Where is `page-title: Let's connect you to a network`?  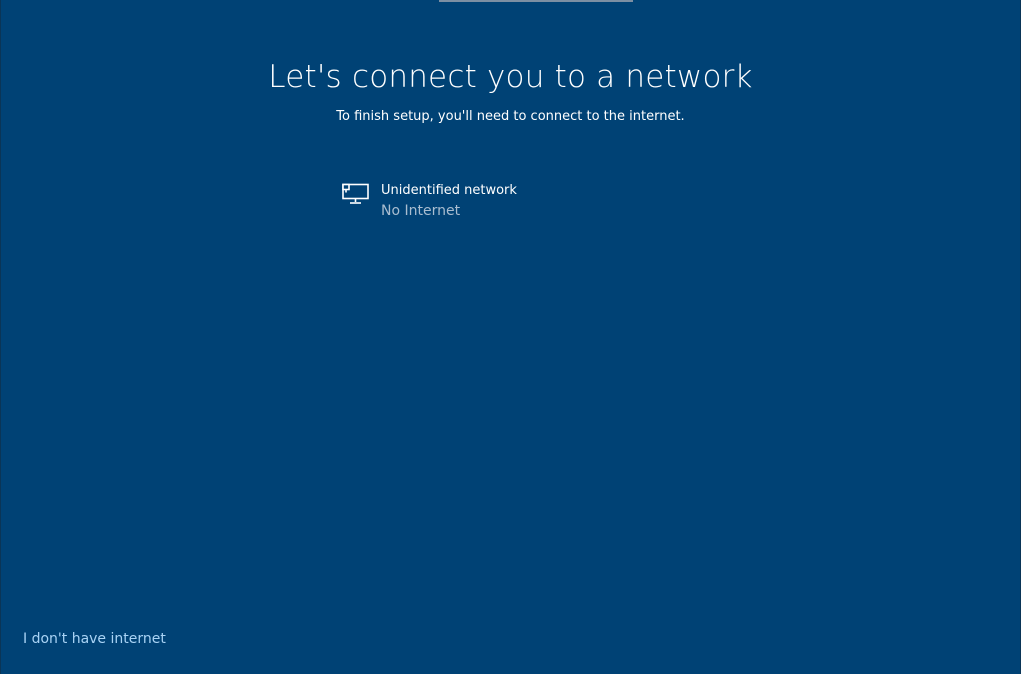
page-title: Let's connect you to a network is located at coordinates (510, 77).